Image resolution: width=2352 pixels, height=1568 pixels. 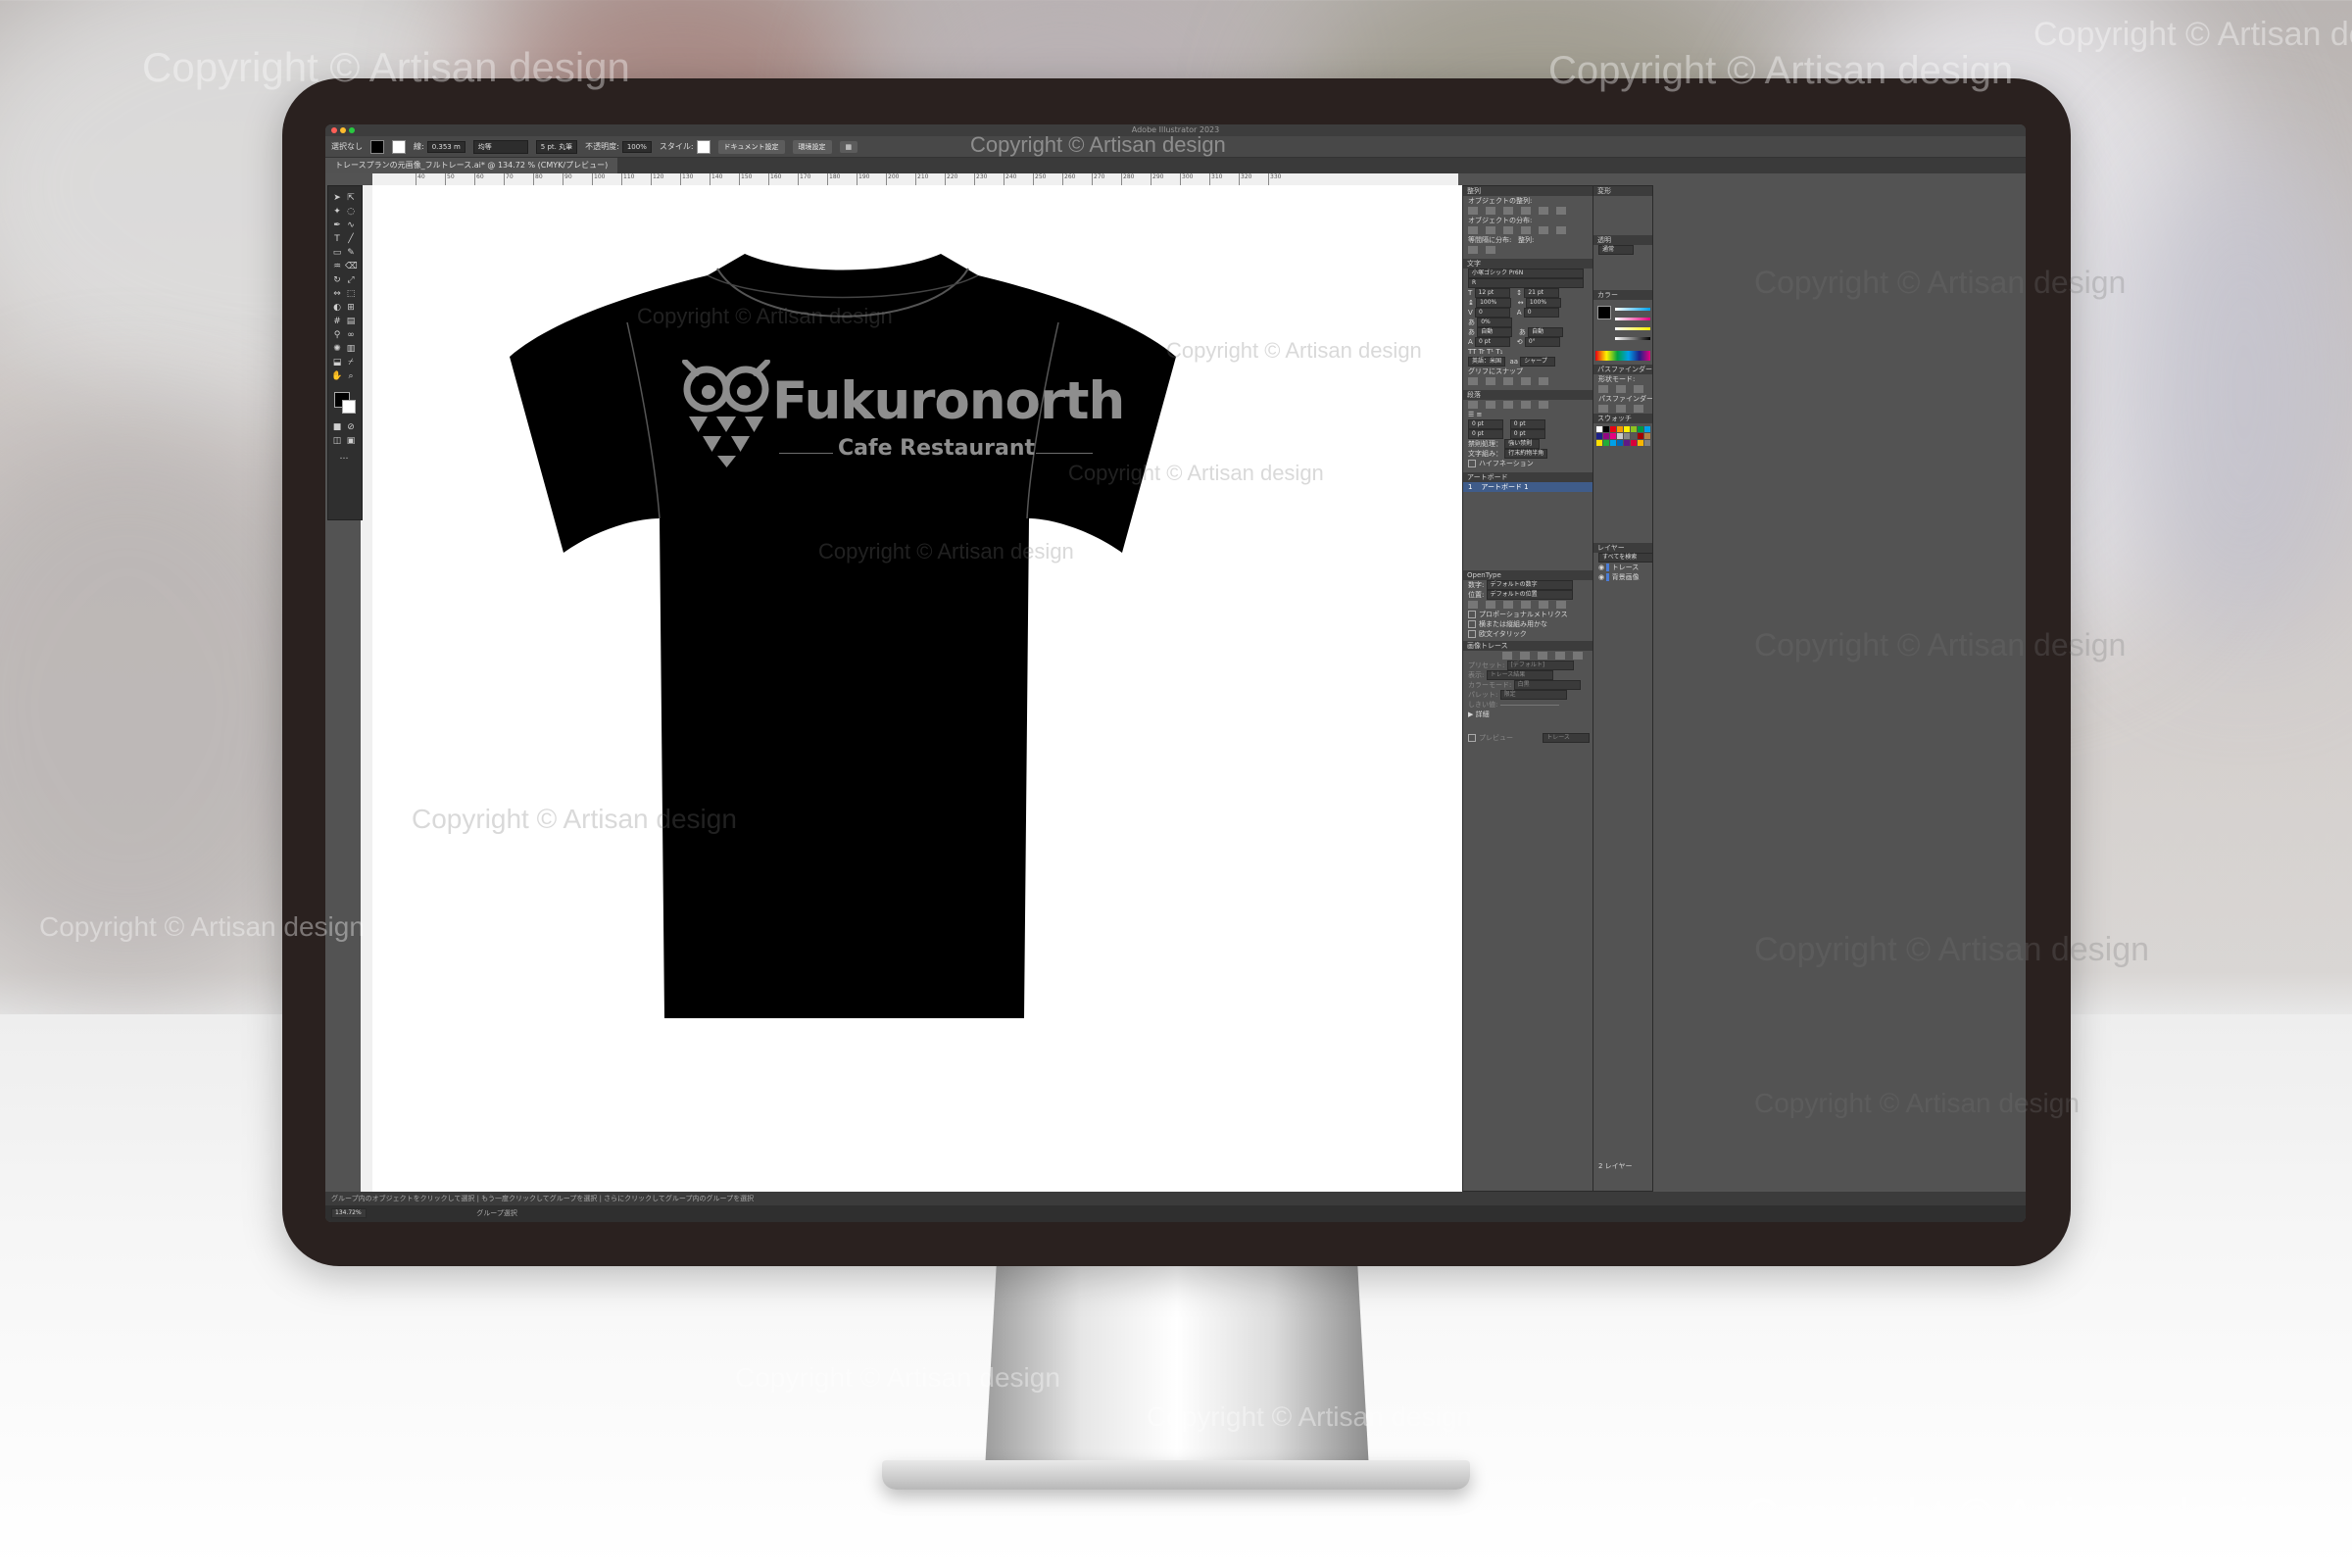 I want to click on color-mode-icon: ■, so click(x=337, y=427).